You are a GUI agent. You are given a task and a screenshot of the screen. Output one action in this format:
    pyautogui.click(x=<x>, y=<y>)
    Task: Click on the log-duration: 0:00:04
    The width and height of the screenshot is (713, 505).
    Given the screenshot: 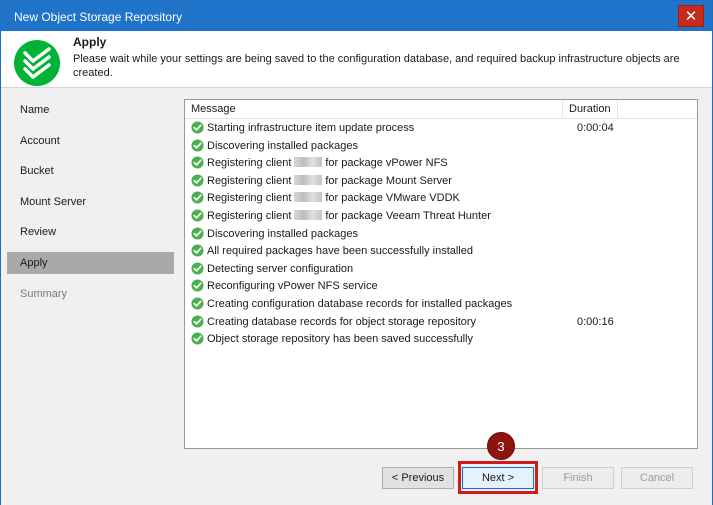 What is the action you would take?
    pyautogui.click(x=595, y=128)
    